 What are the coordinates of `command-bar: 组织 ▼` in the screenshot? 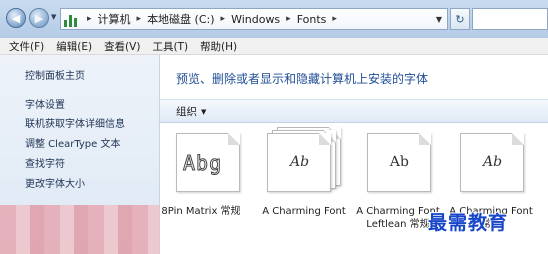 It's located at (354, 111).